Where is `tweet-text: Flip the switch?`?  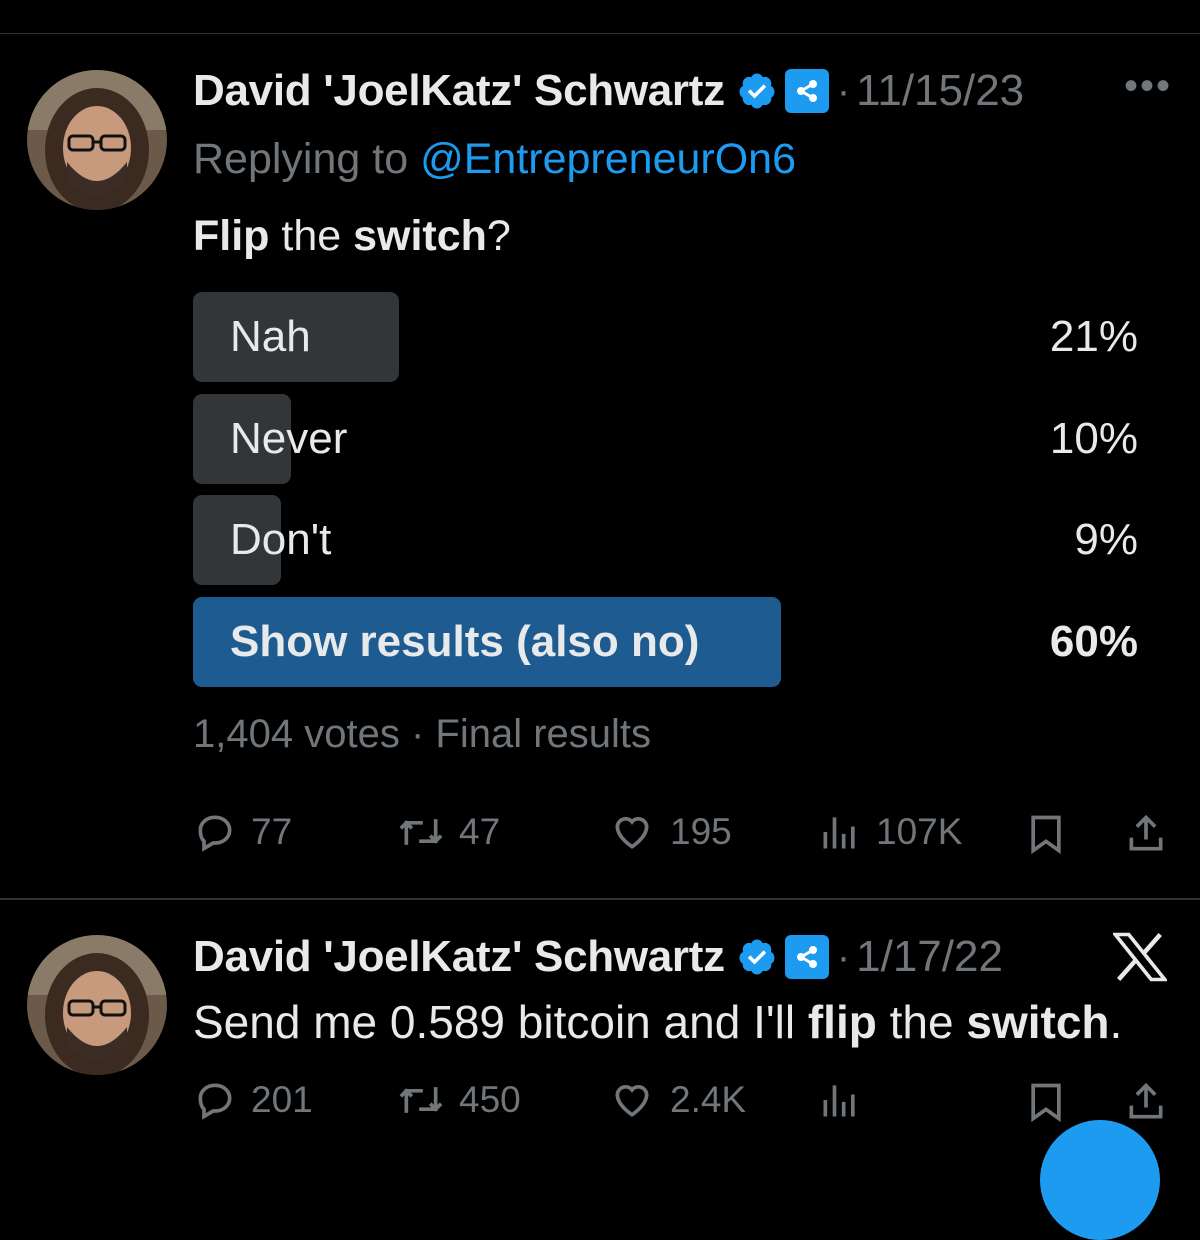 tweet-text: Flip the switch? is located at coordinates (352, 236).